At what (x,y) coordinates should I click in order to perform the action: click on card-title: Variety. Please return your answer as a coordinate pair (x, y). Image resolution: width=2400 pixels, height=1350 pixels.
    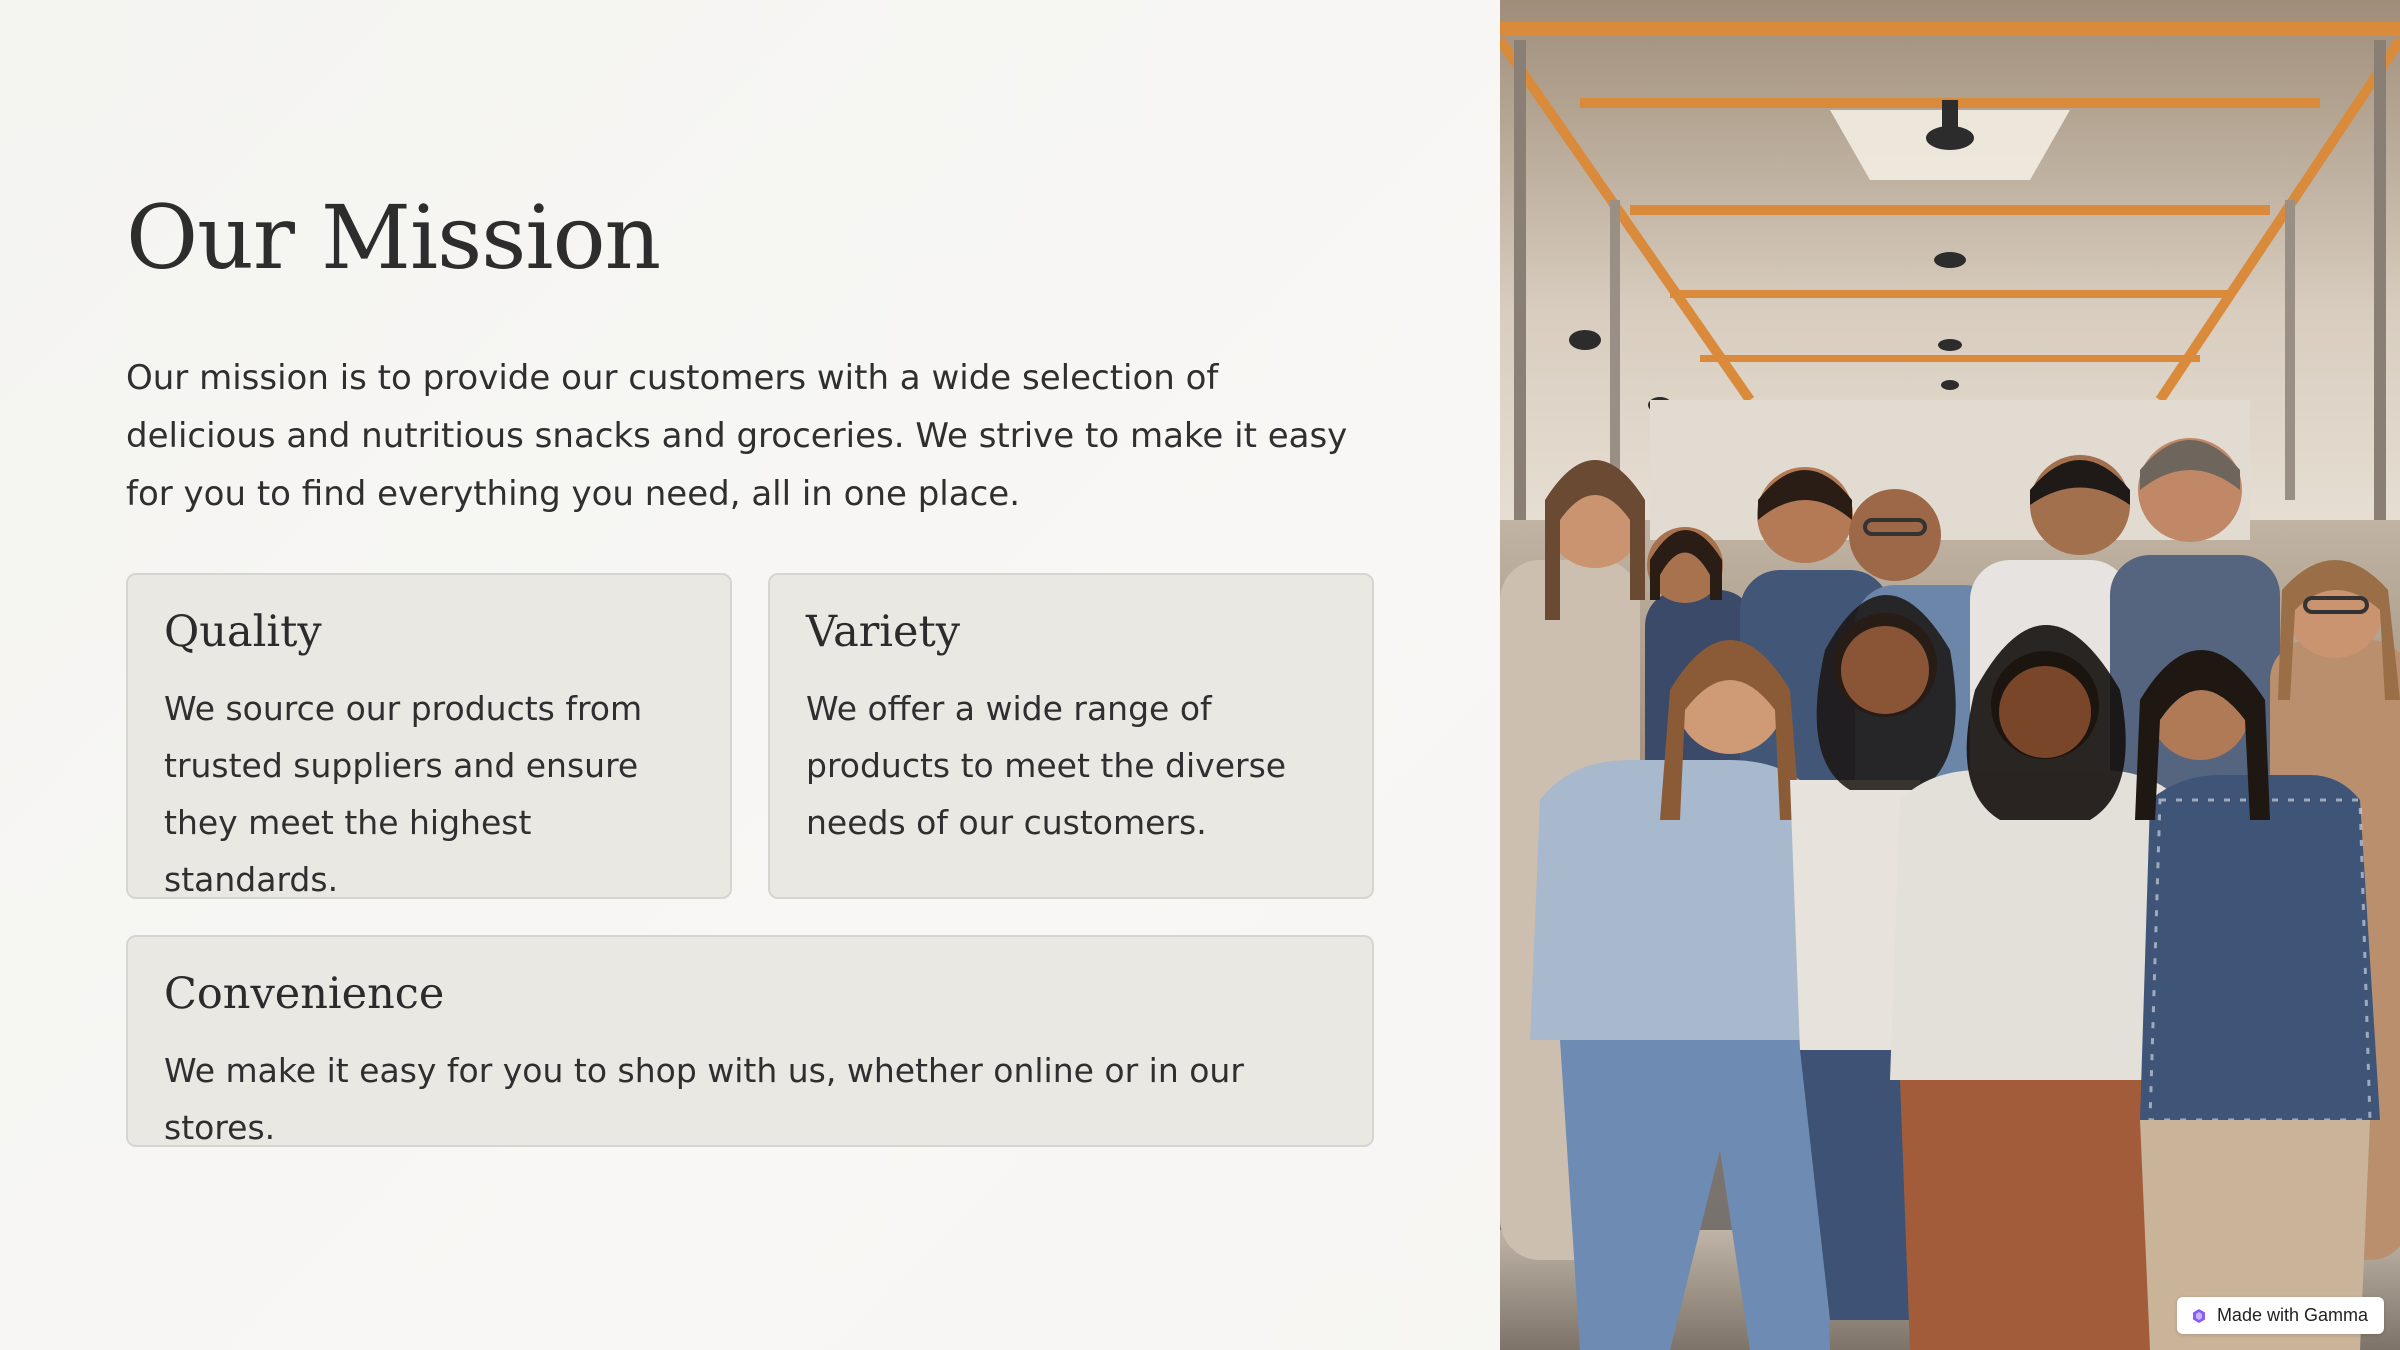
    Looking at the image, I should click on (883, 631).